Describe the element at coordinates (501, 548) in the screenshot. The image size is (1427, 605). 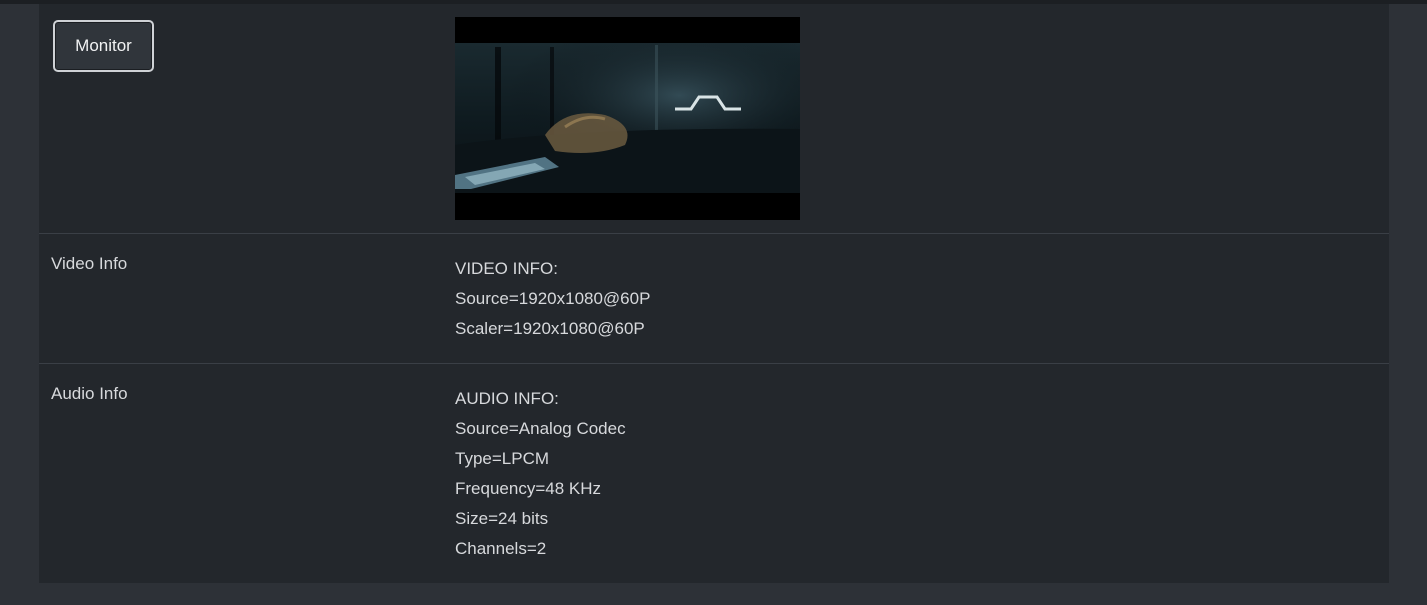
I see `audio-info-line: Channels=2` at that location.